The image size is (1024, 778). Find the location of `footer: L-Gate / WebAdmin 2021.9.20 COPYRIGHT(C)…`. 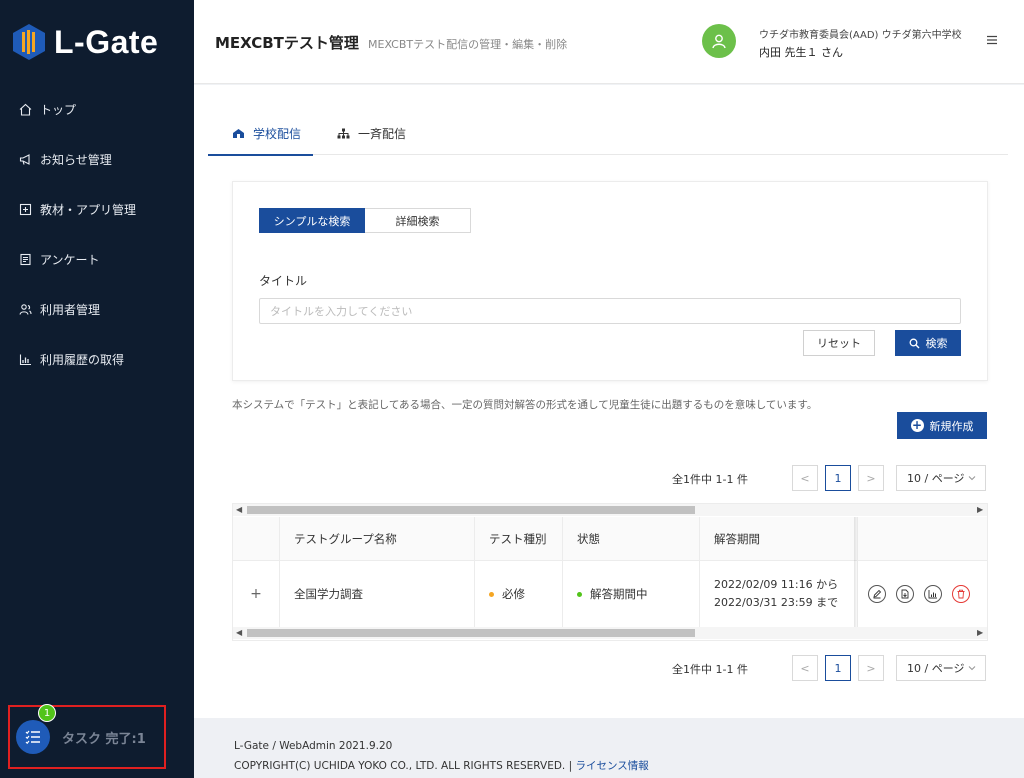

footer: L-Gate / WebAdmin 2021.9.20 COPYRIGHT(C)… is located at coordinates (609, 748).